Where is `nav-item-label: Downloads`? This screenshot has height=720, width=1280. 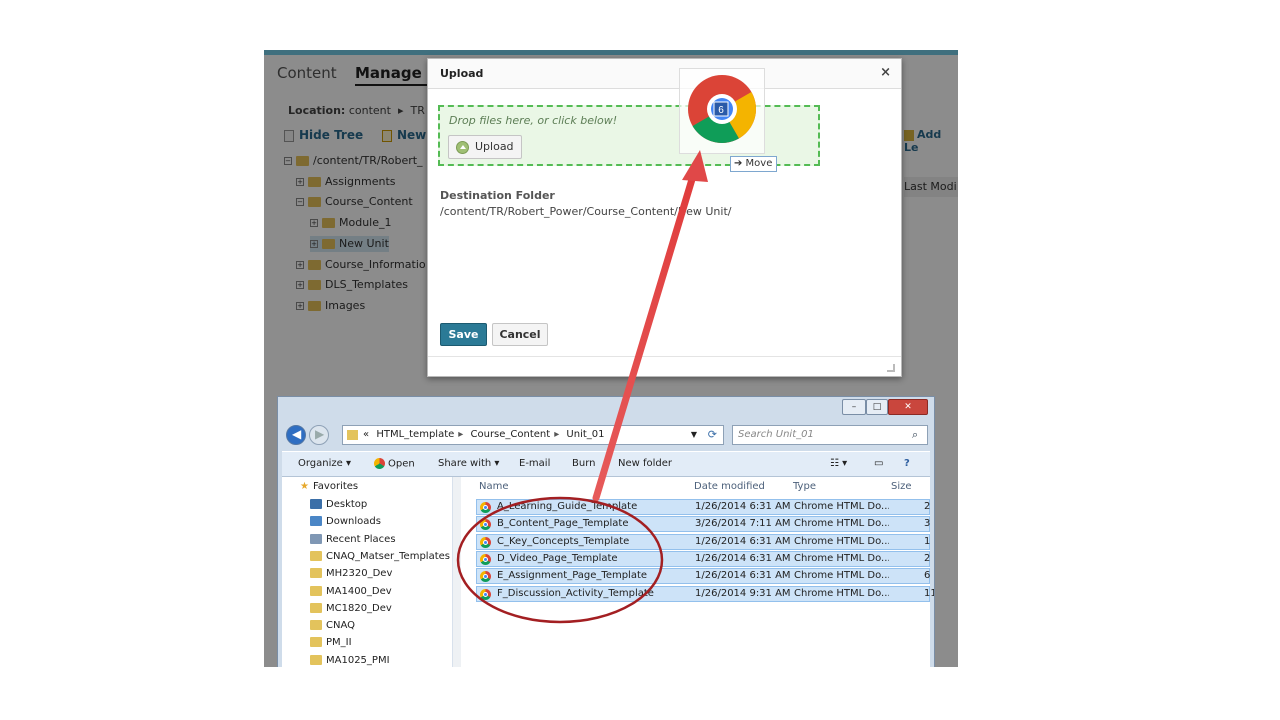
nav-item-label: Downloads is located at coordinates (353, 522).